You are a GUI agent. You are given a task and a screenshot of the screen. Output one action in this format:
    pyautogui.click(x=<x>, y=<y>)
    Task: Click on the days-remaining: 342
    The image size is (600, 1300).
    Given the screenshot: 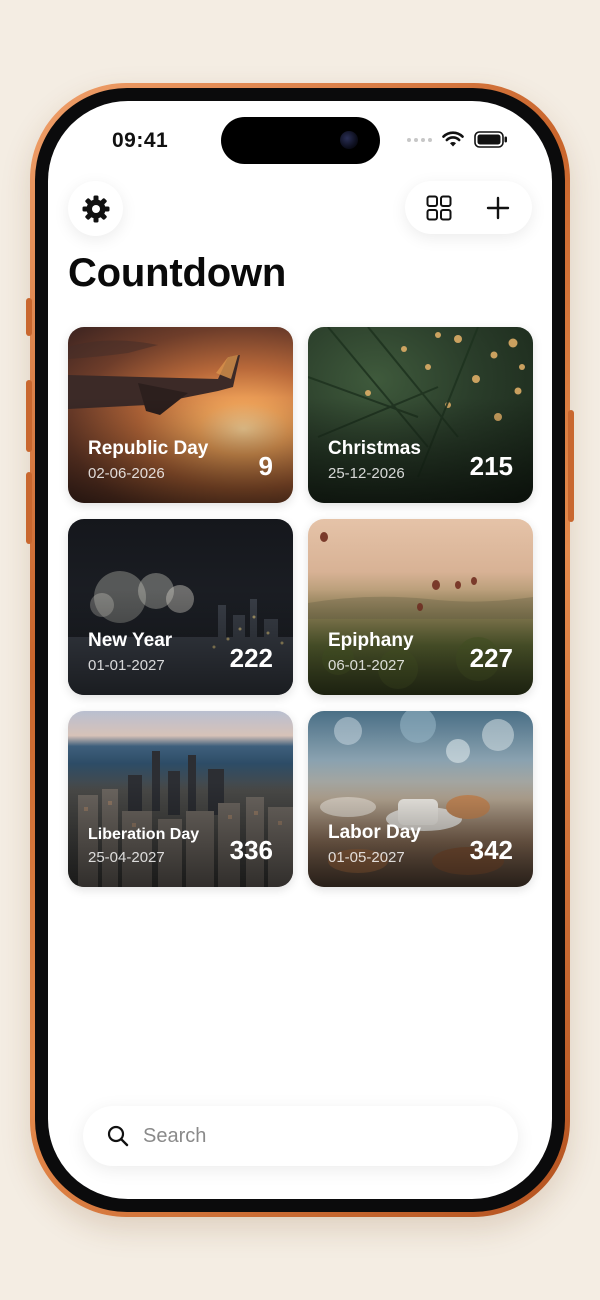 What is the action you would take?
    pyautogui.click(x=491, y=850)
    